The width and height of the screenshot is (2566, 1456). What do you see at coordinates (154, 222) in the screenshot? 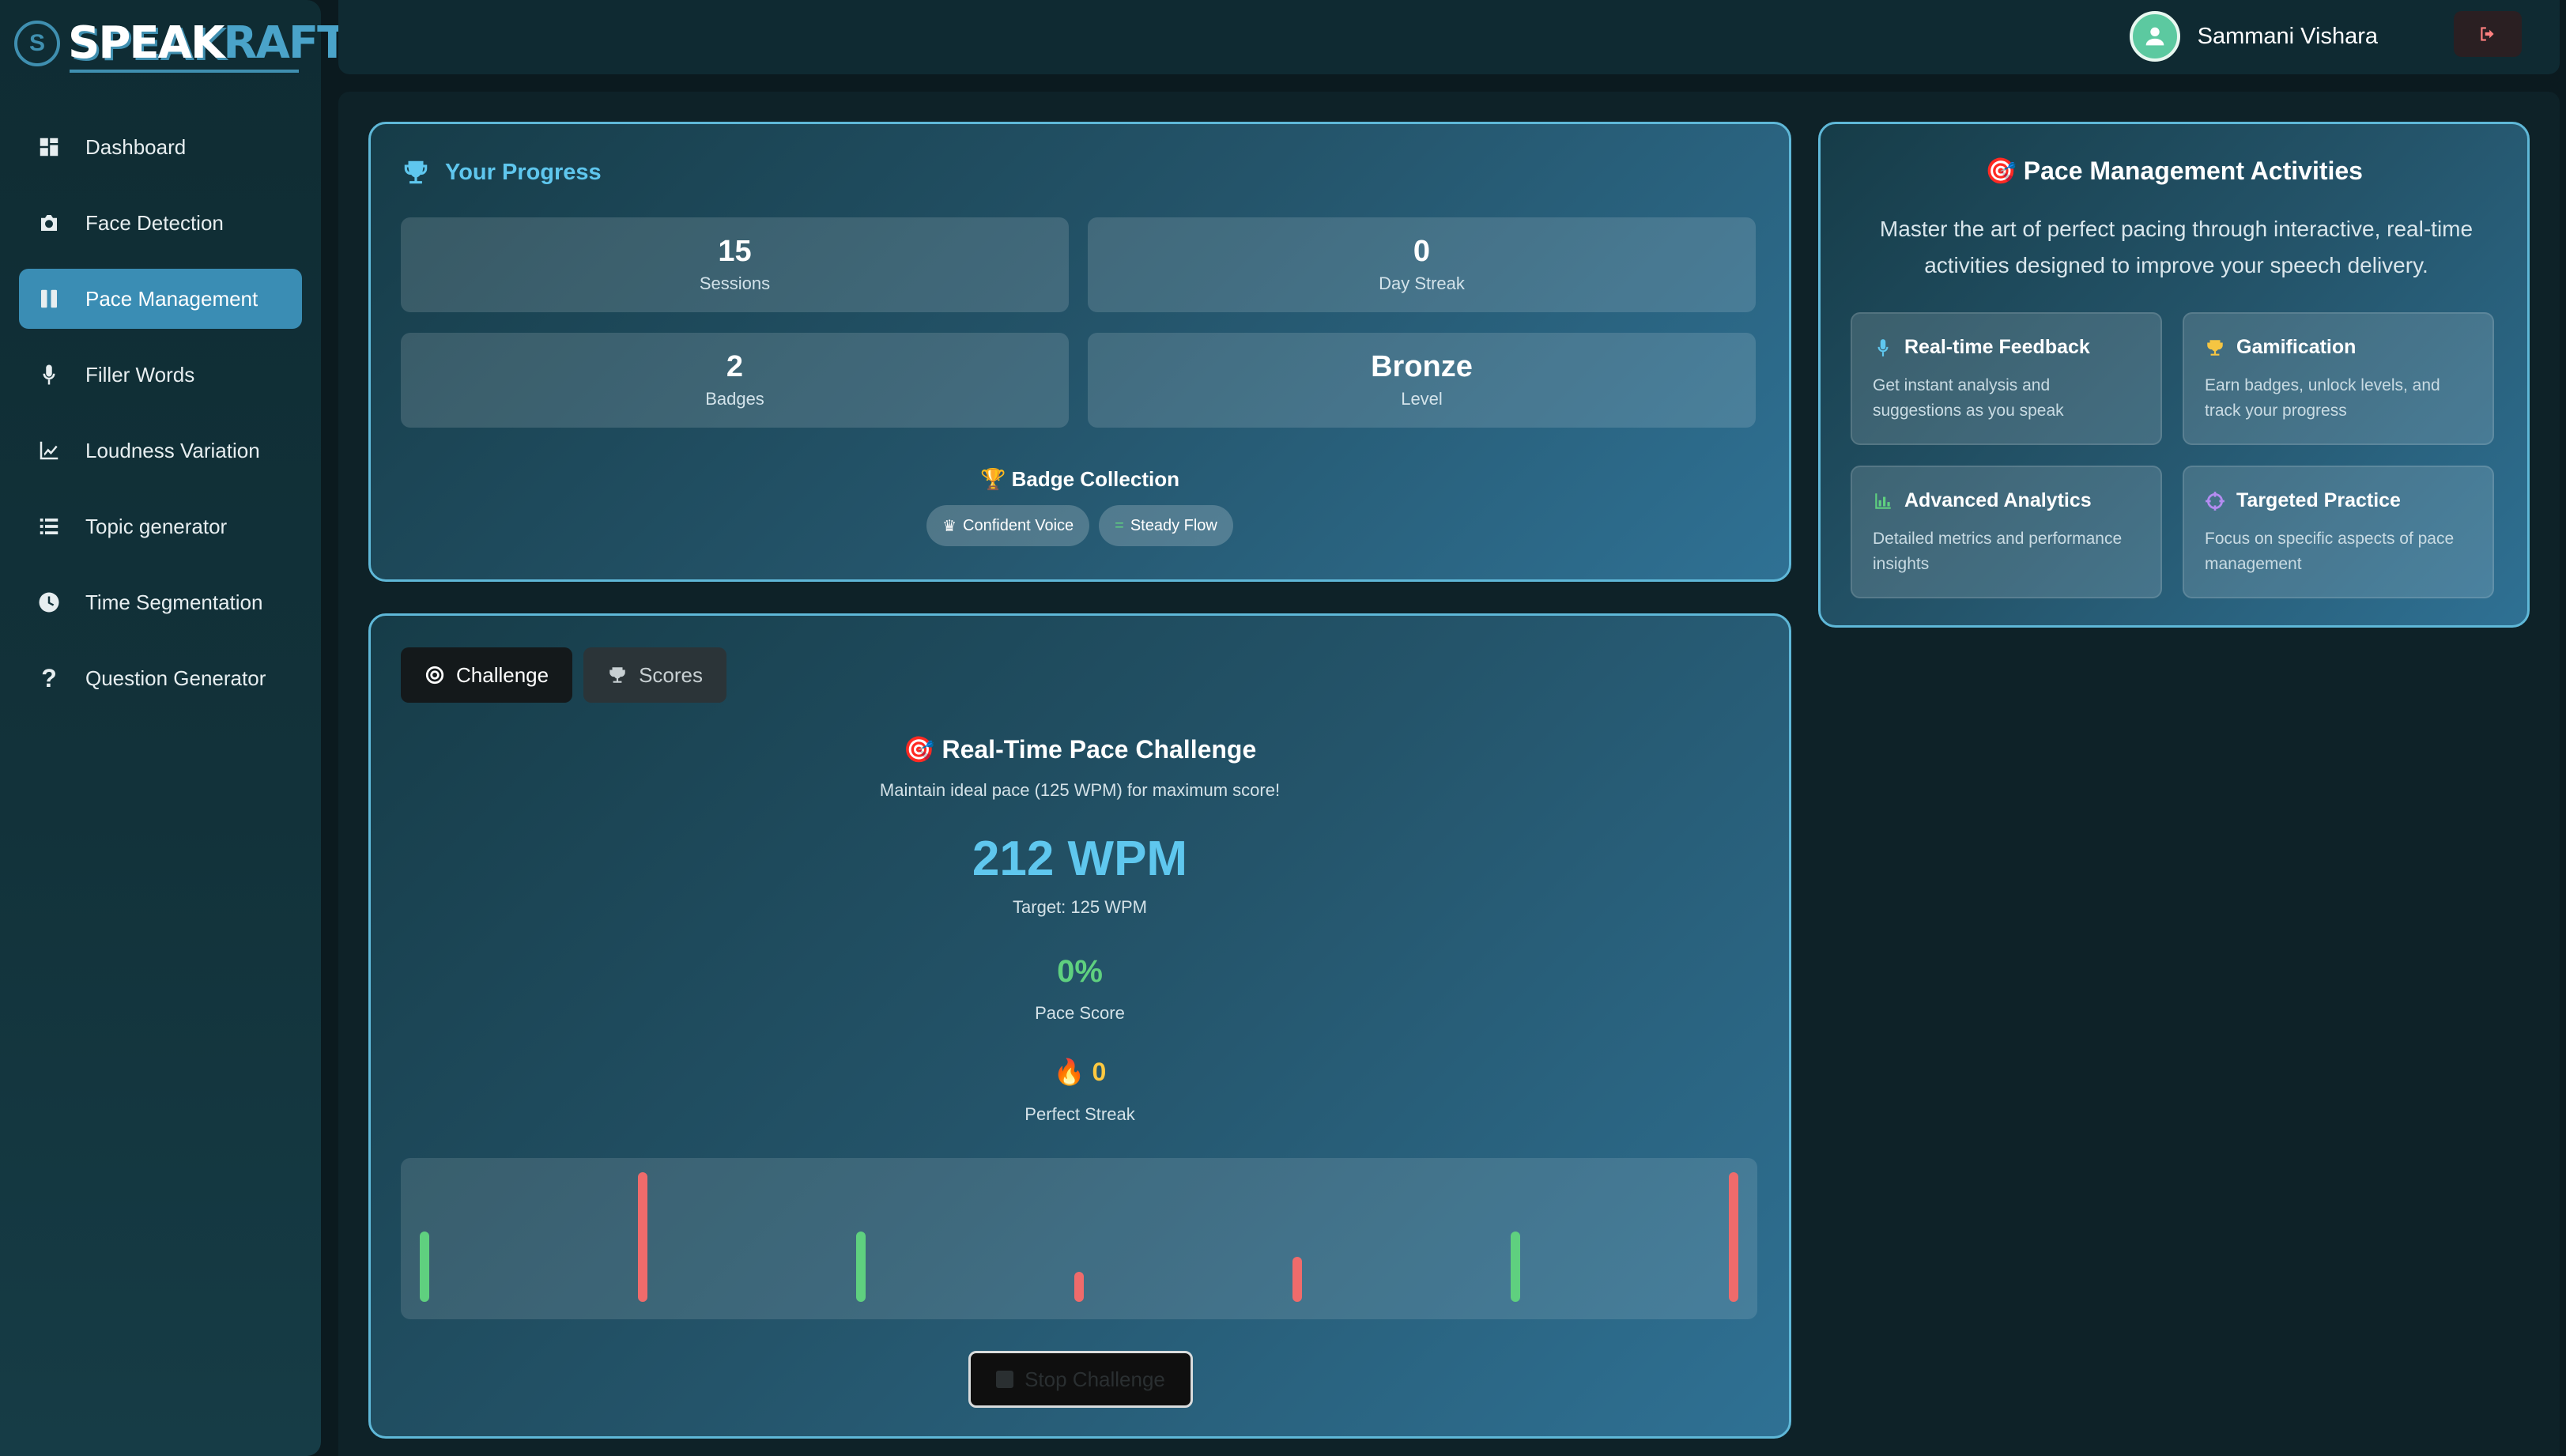
I see `sidebar-item-label: Face Detection` at bounding box center [154, 222].